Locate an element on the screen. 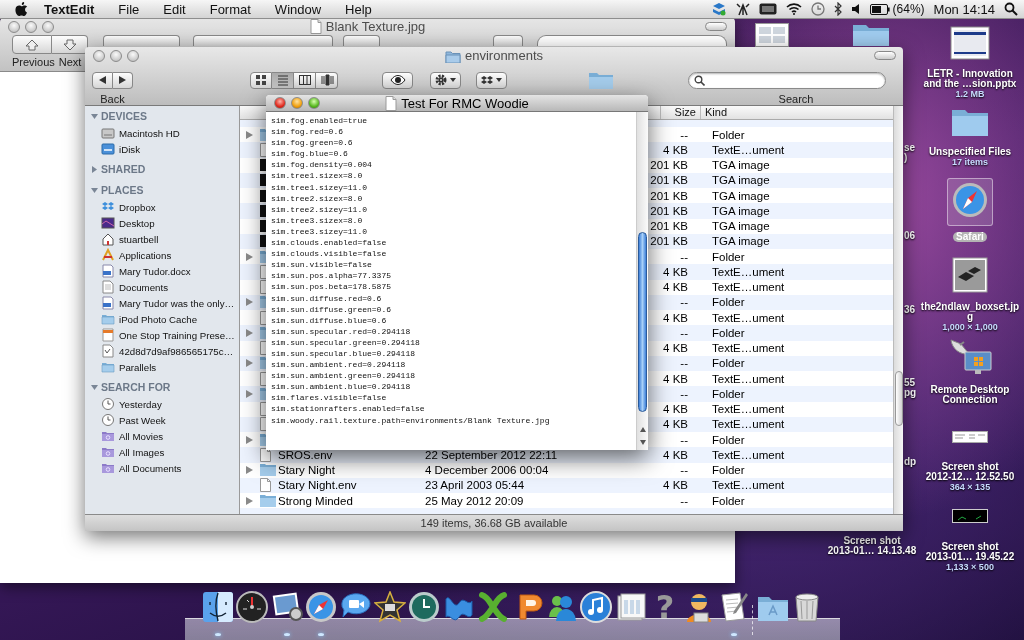 This screenshot has width=1024, height=640. sidebar-item: Desktop is located at coordinates (137, 223).